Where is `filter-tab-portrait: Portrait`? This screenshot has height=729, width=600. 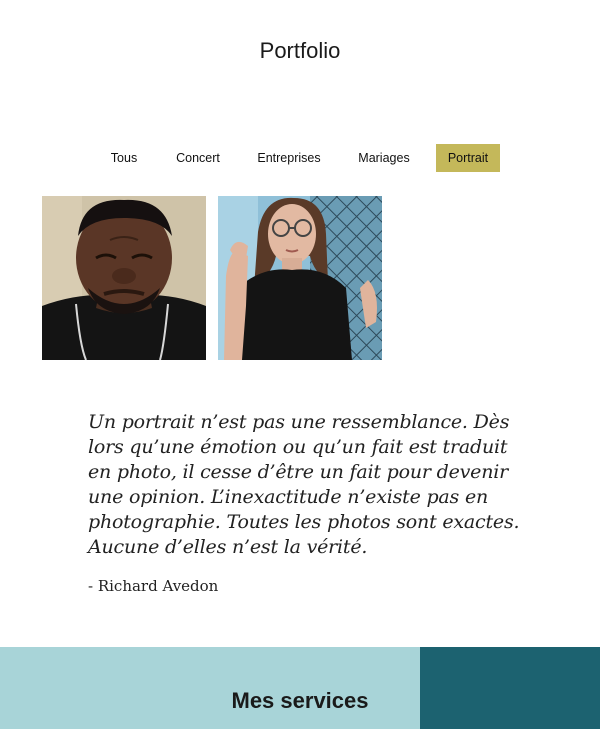 filter-tab-portrait: Portrait is located at coordinates (468, 158).